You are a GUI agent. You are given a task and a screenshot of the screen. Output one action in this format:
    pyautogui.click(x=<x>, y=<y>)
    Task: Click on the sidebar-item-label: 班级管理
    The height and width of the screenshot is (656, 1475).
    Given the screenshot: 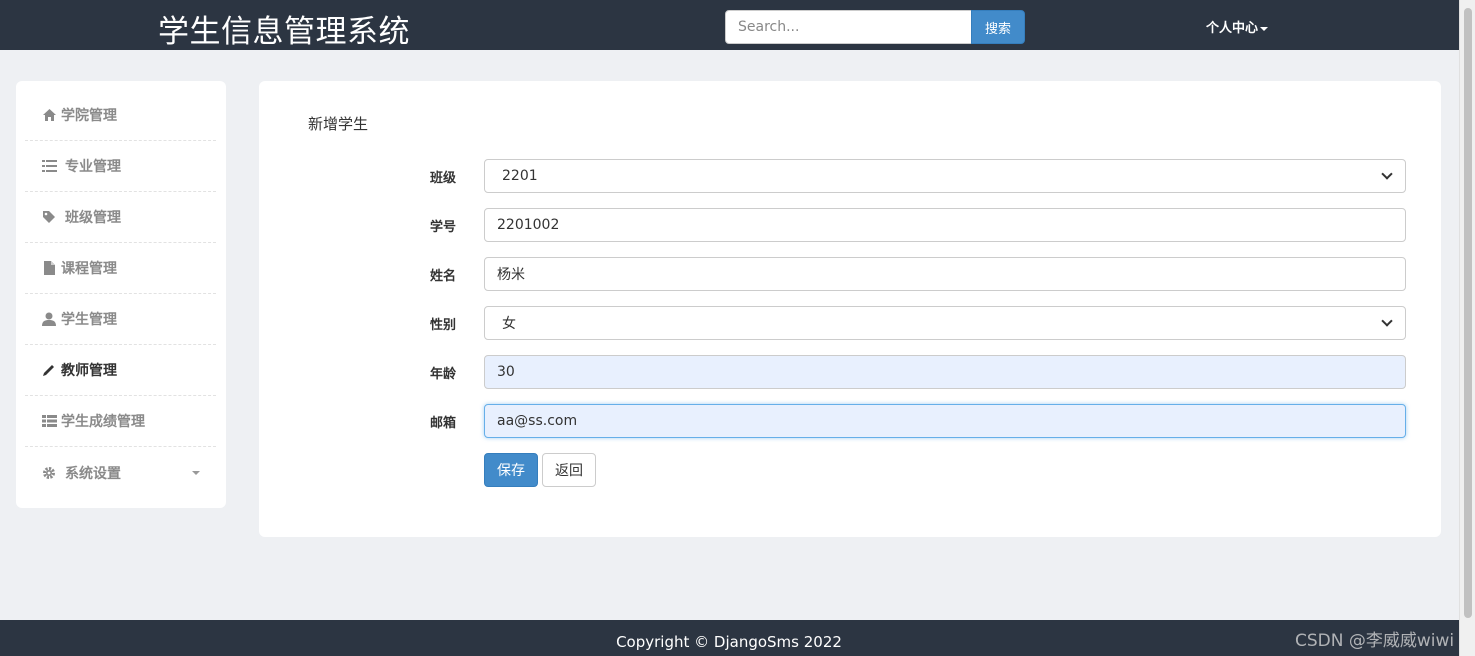 What is the action you would take?
    pyautogui.click(x=93, y=218)
    